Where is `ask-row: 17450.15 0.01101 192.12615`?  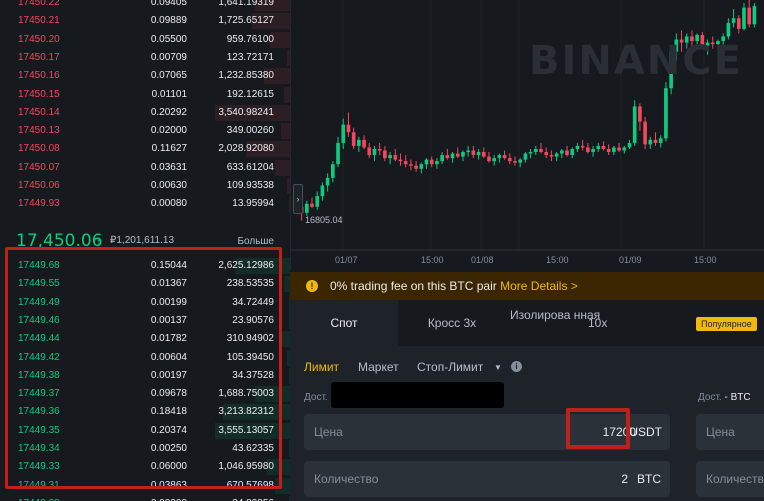
ask-row: 17450.15 0.01101 192.12615 is located at coordinates (145, 95).